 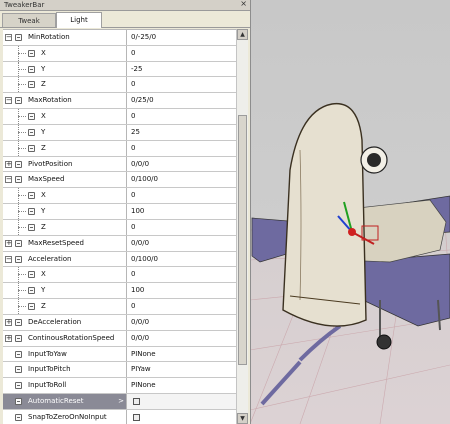 I want to click on panel-titlebar: TweakerBar ×, so click(x=125, y=5).